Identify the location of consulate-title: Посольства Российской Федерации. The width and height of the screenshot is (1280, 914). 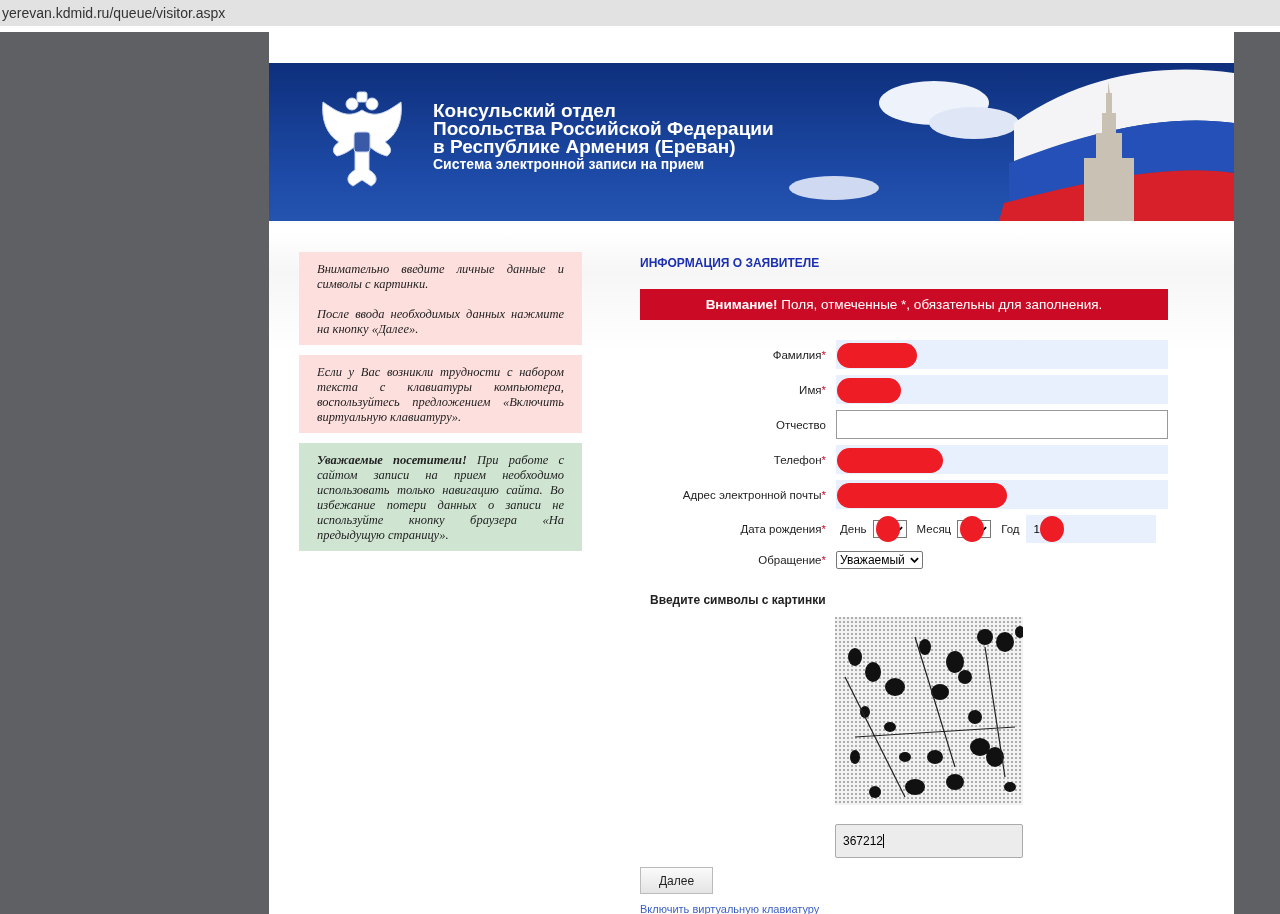
(603, 129).